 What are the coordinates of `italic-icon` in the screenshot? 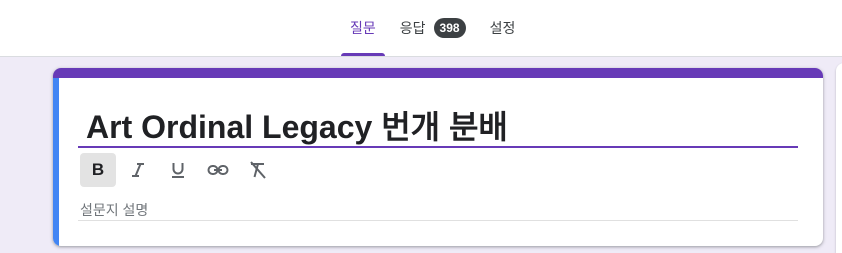 It's located at (138, 170).